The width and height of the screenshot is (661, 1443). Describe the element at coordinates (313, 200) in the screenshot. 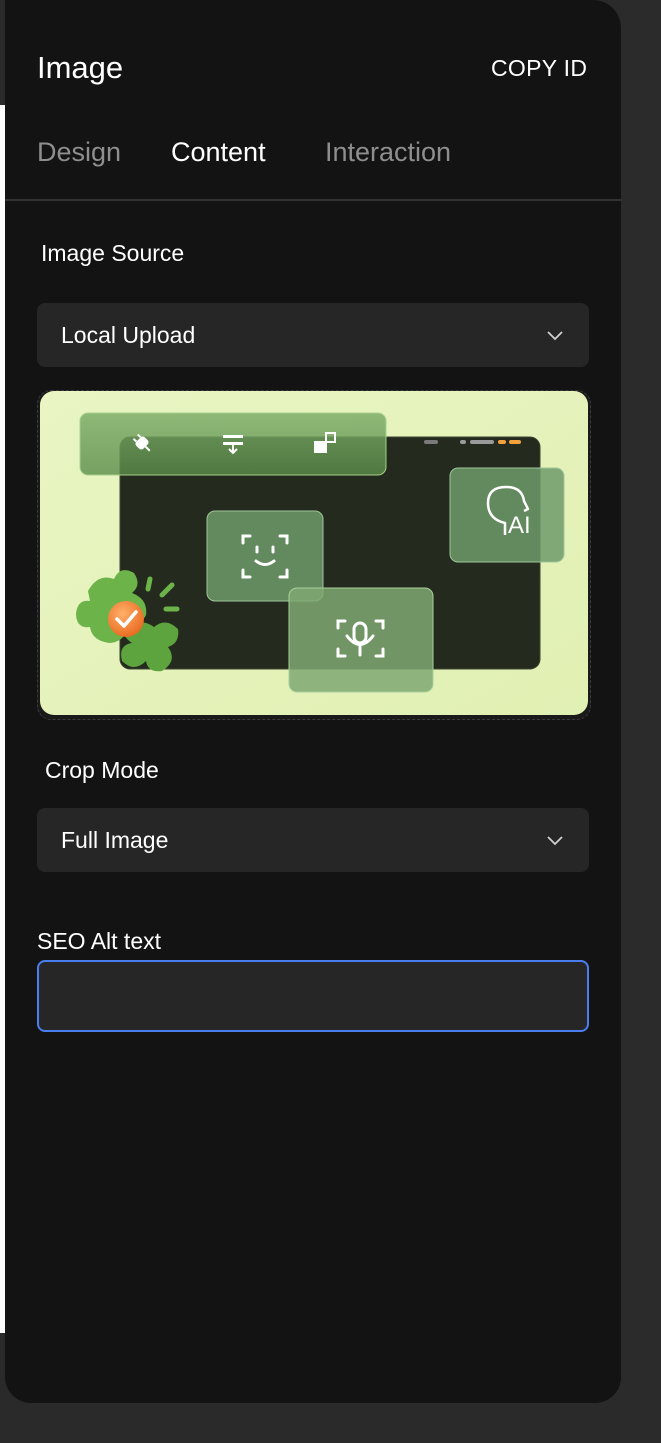

I see `tab-divider` at that location.